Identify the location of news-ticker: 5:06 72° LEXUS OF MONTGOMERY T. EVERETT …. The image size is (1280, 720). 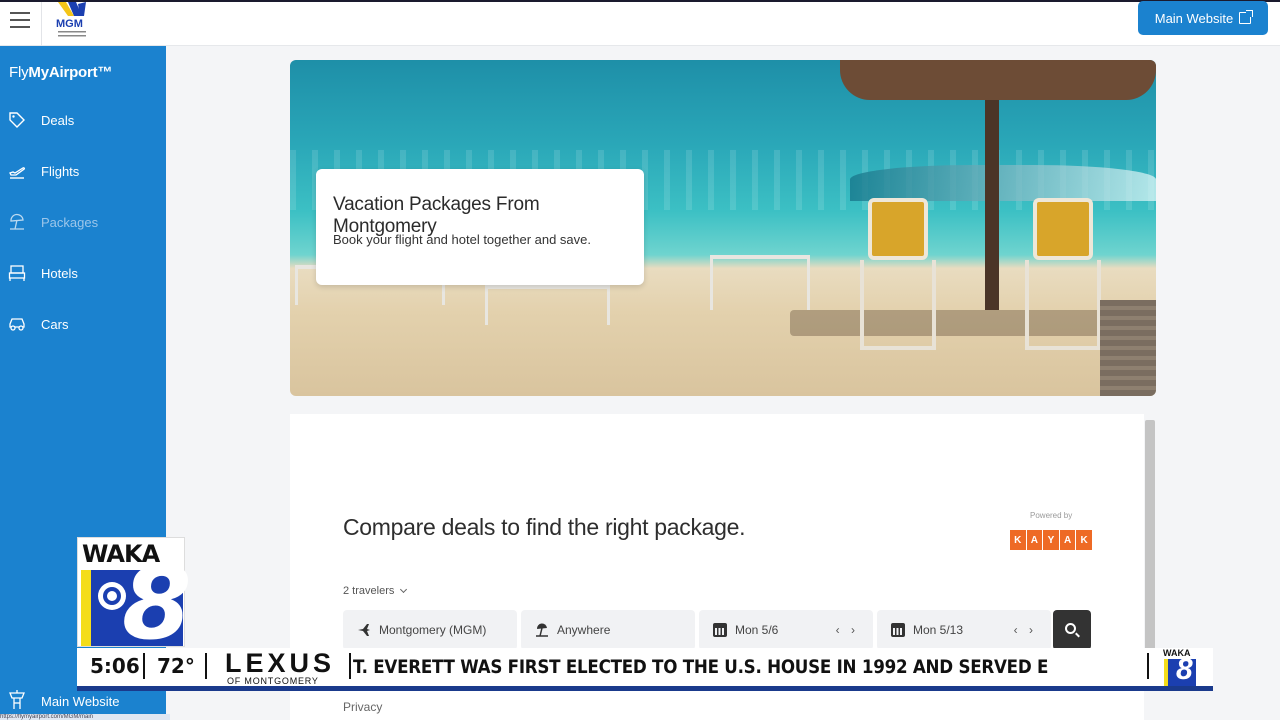
(645, 668).